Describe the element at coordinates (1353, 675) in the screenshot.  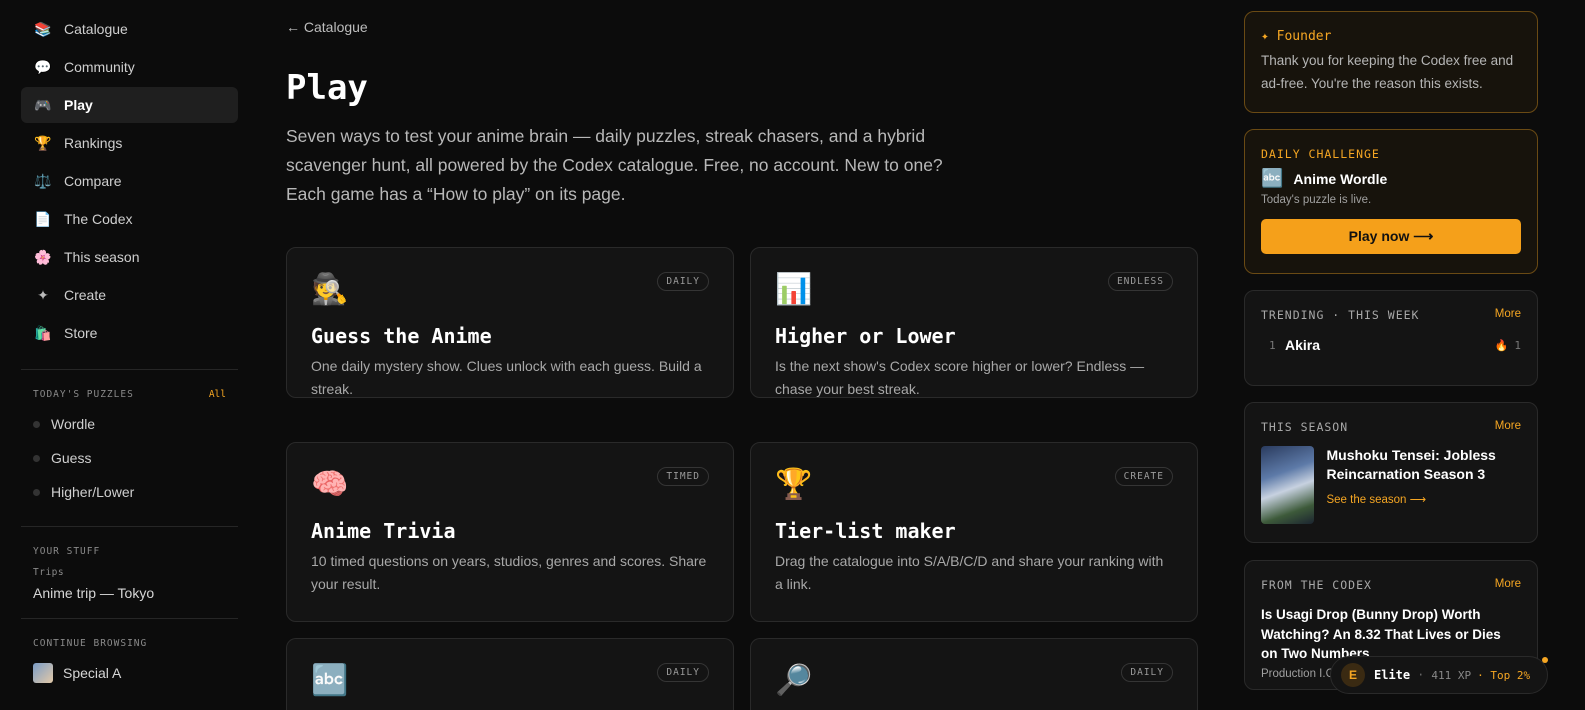
I see `avatar: E` at that location.